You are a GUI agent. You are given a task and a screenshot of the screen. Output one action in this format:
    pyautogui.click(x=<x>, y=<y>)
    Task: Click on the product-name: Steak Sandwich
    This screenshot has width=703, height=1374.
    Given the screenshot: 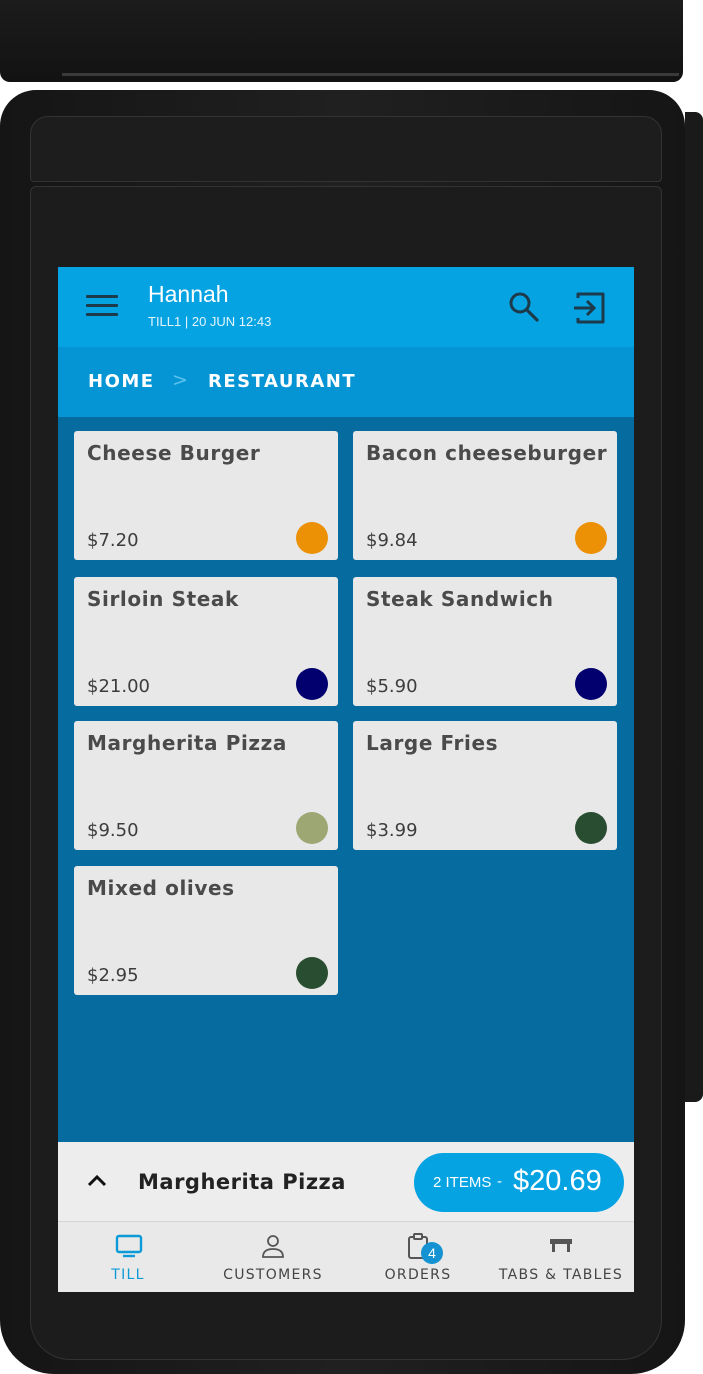 What is the action you would take?
    pyautogui.click(x=460, y=599)
    